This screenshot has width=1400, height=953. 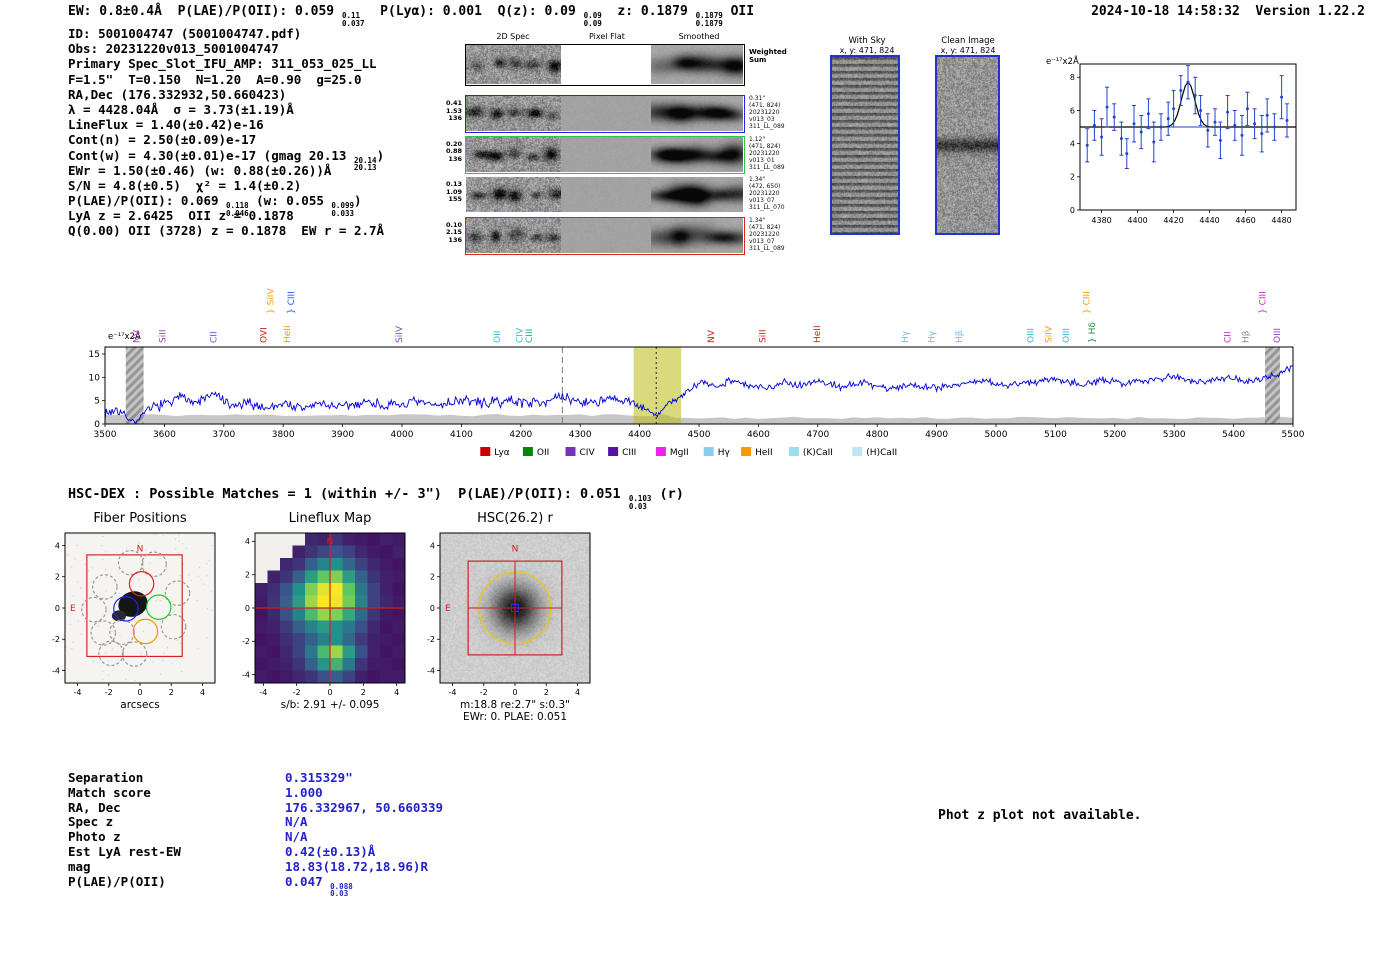 What do you see at coordinates (134, 614) in the screenshot?
I see `fiber-svg: N E -4 -4 -2 -2 0 0 2 2 4 4` at bounding box center [134, 614].